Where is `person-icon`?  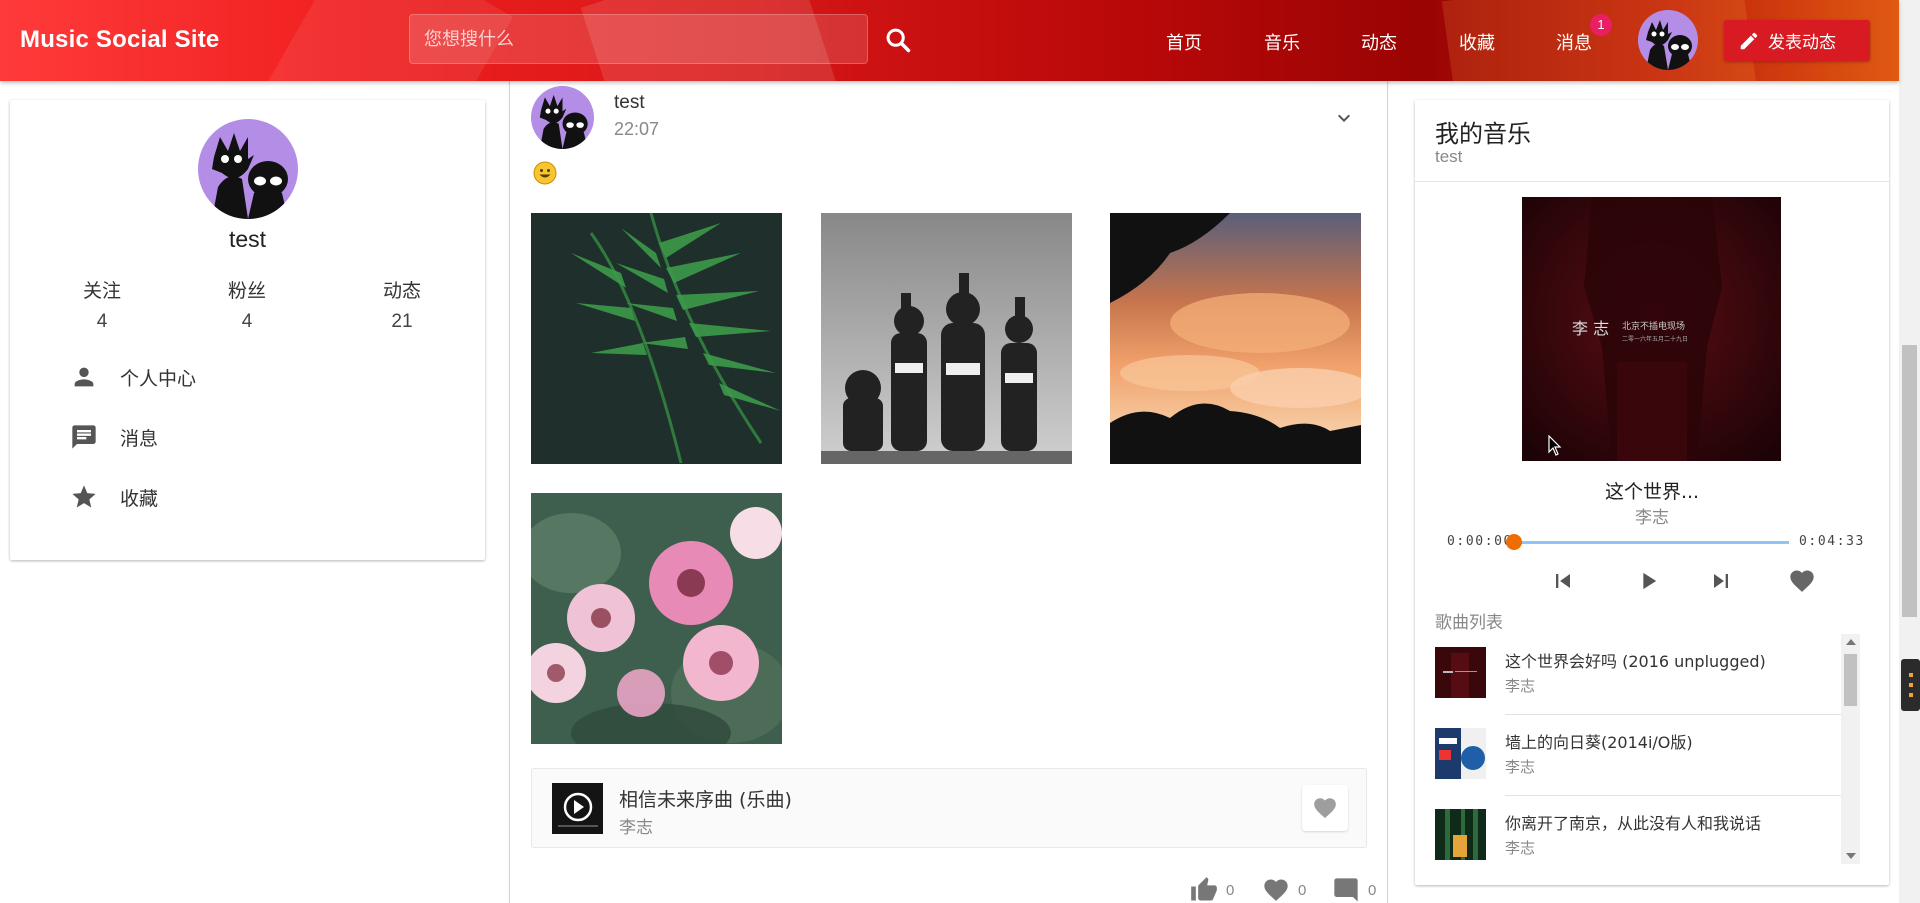
person-icon is located at coordinates (84, 377).